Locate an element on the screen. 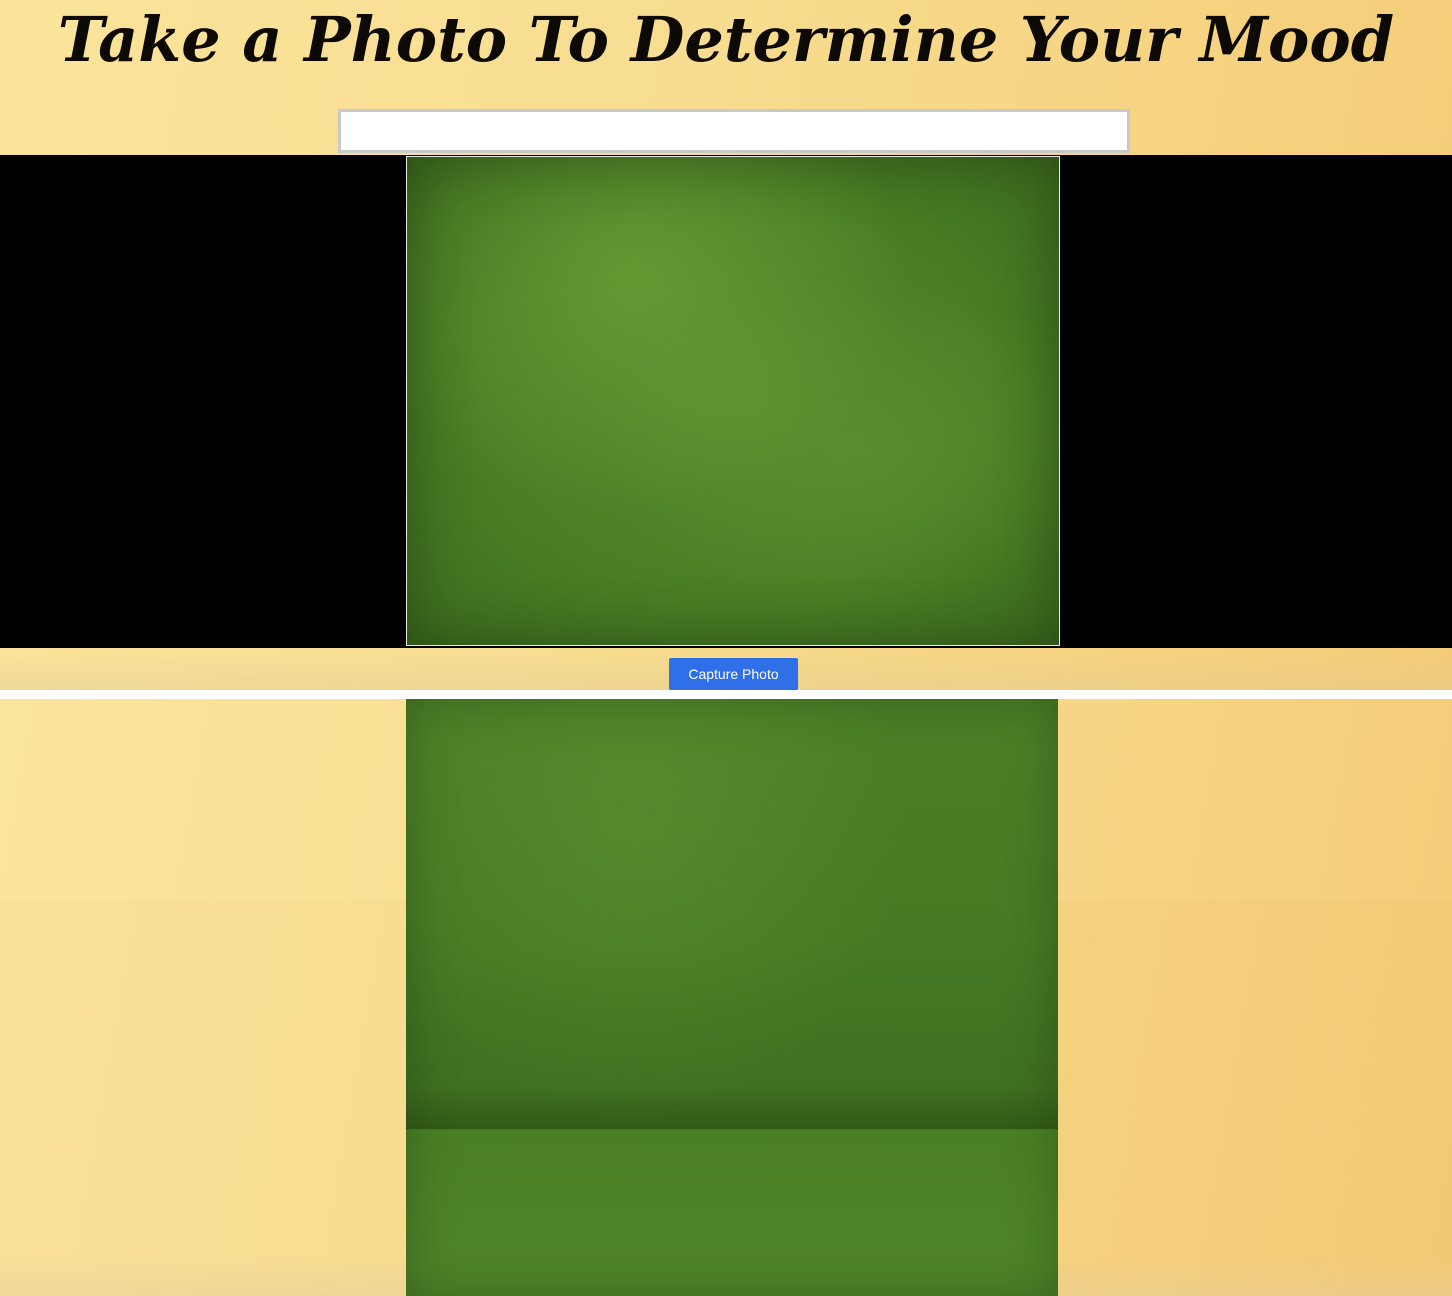 The width and height of the screenshot is (1452, 1296). text-input-field is located at coordinates (734, 131).